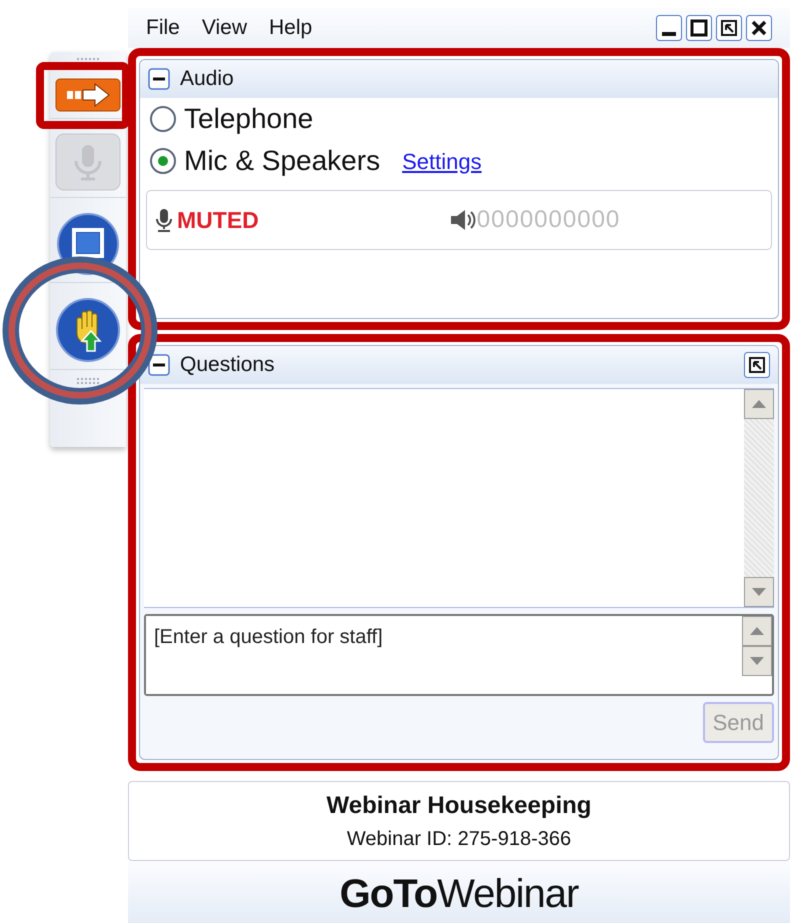 The image size is (793, 923). I want to click on mic-status: MUTED, so click(218, 220).